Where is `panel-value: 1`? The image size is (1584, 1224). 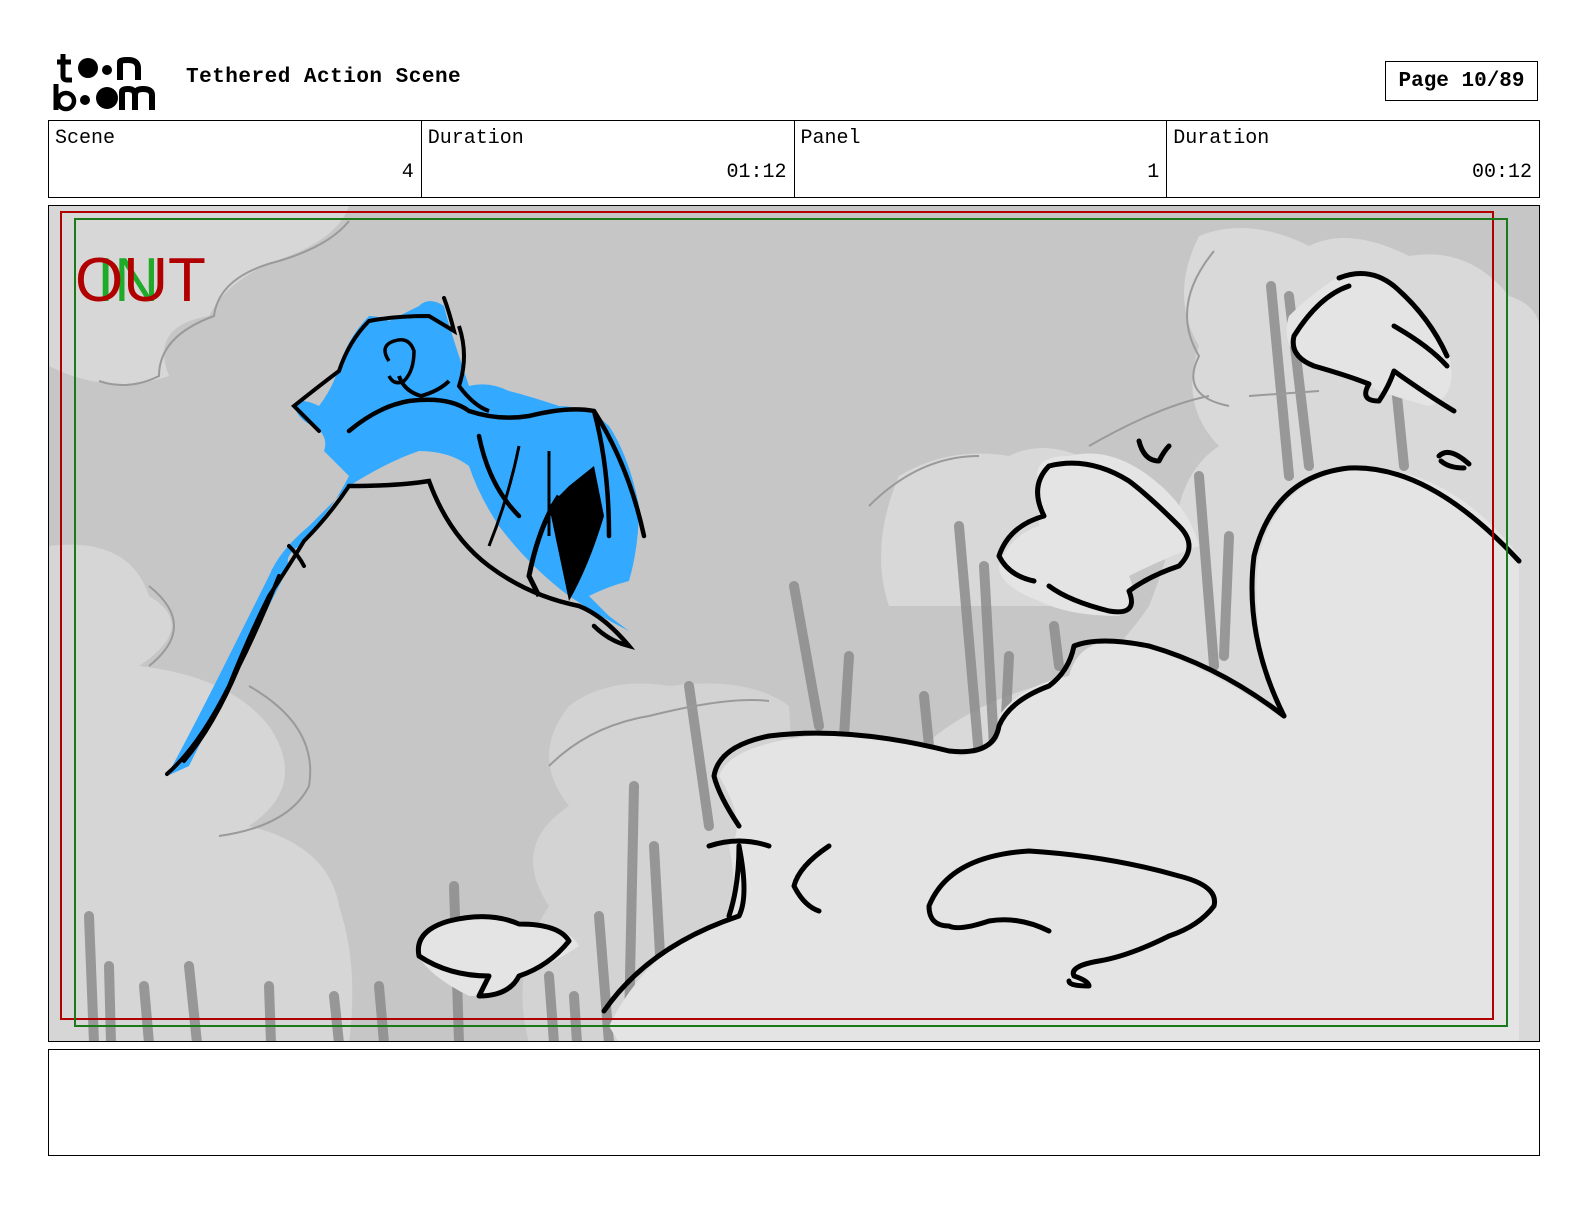
panel-value: 1 is located at coordinates (1153, 172).